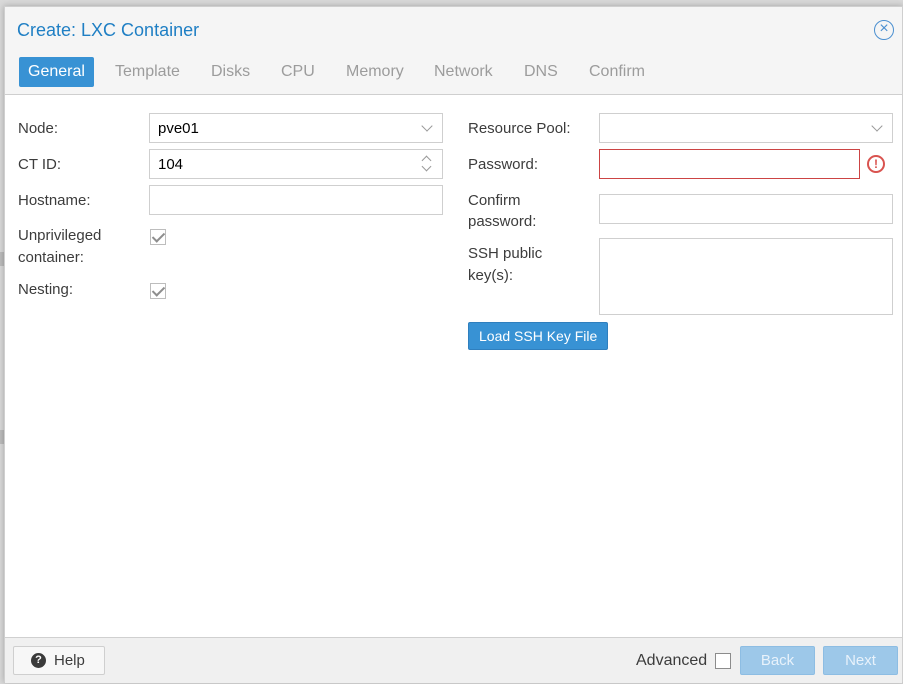 This screenshot has height=684, width=903. What do you see at coordinates (427, 164) in the screenshot?
I see `spinner-arrows-icon` at bounding box center [427, 164].